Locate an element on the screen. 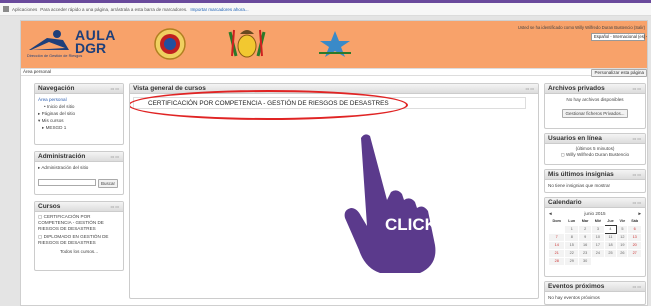  calendar-day-cell: 20 is located at coordinates (634, 245).